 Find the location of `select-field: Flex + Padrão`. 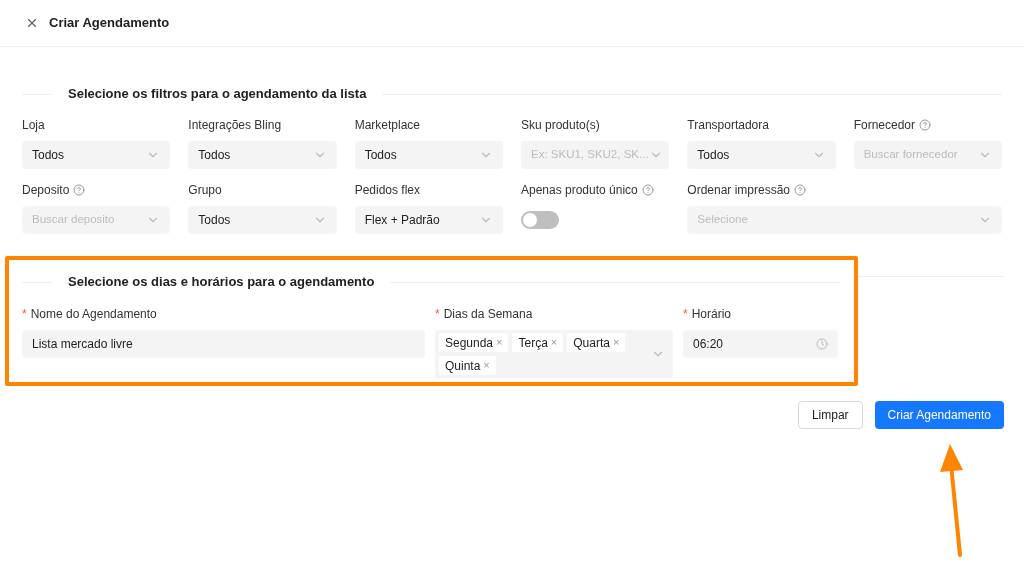

select-field: Flex + Padrão is located at coordinates (428, 220).